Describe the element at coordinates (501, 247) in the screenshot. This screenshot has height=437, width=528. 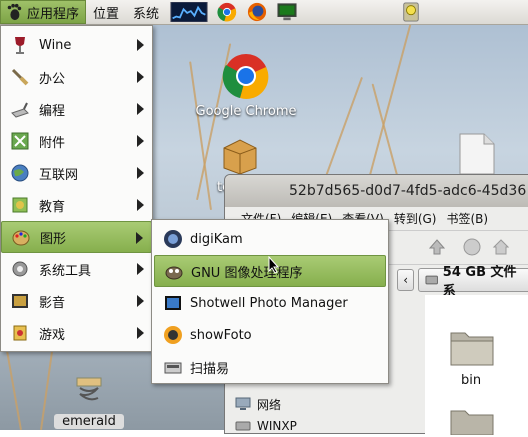
I see `home-icon` at that location.